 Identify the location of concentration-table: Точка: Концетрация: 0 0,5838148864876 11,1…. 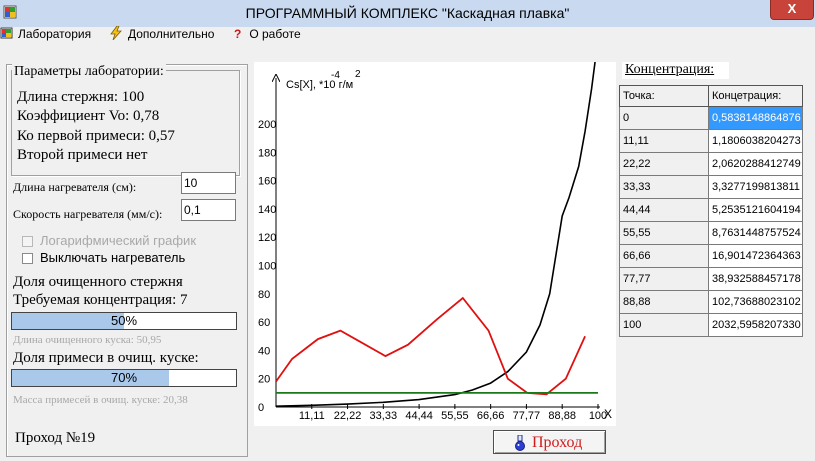
(711, 211).